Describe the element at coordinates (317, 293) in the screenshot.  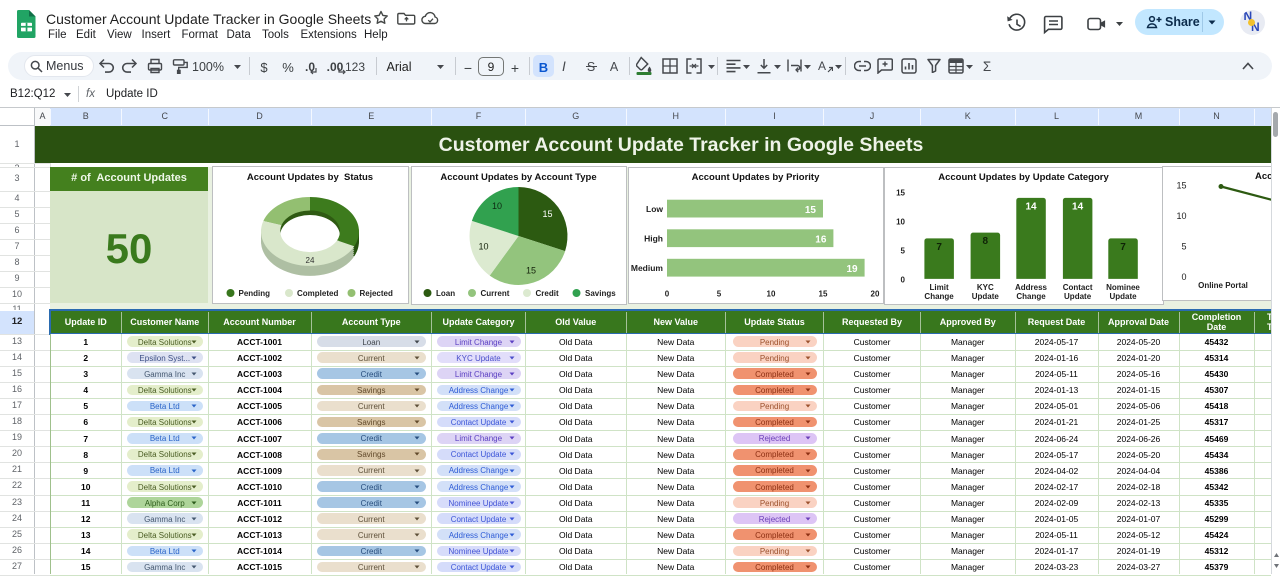
I see `svg-text: Completed` at that location.